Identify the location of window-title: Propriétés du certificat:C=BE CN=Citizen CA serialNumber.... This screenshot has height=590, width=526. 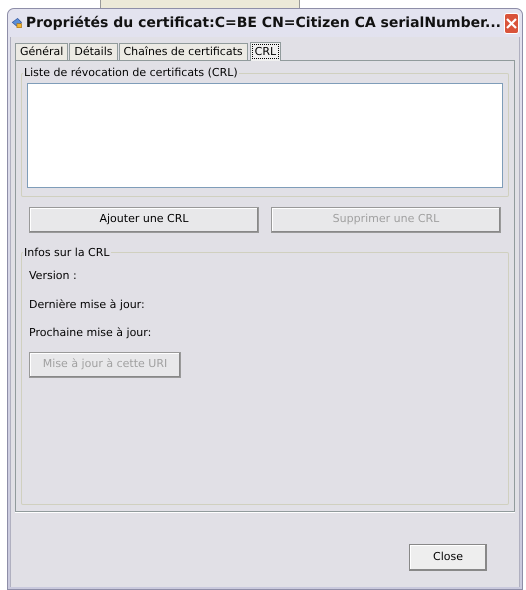
(263, 23).